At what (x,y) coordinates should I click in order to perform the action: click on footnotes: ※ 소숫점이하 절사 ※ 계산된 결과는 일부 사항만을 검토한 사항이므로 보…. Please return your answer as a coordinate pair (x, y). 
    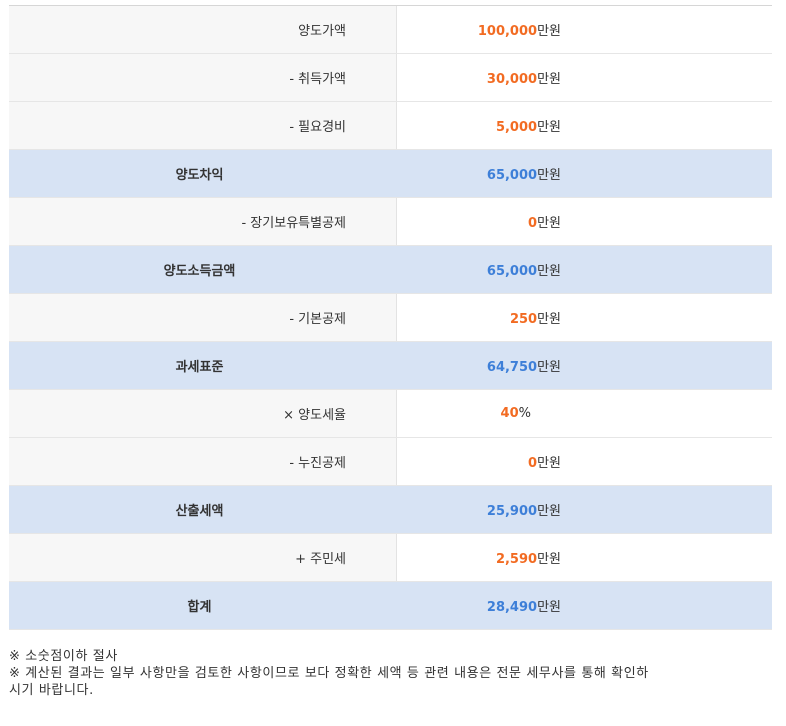
    Looking at the image, I should click on (394, 673).